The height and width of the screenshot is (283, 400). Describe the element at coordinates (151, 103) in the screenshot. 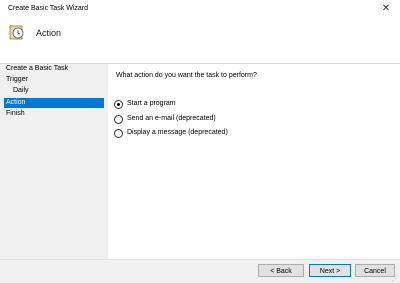

I see `option-label: Start a program` at that location.